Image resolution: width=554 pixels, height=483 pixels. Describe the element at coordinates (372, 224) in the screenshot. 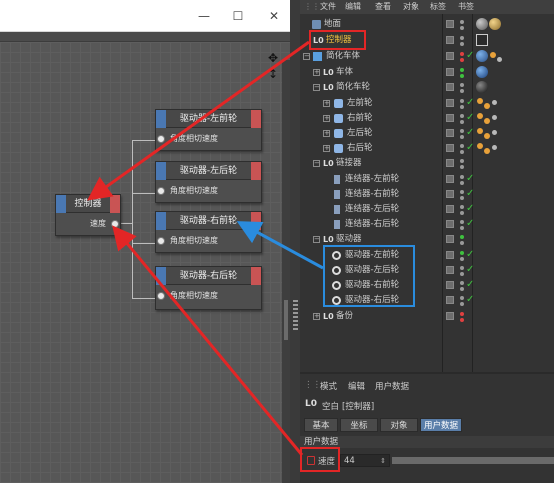

I see `object-name: 连结器-右后轮` at that location.